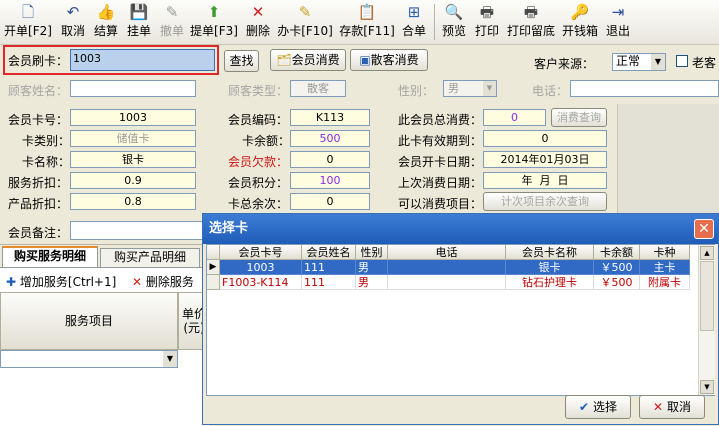 The height and width of the screenshot is (426, 719). Describe the element at coordinates (531, 22) in the screenshot. I see `print-copy-button: 🖶 打印留底` at that location.